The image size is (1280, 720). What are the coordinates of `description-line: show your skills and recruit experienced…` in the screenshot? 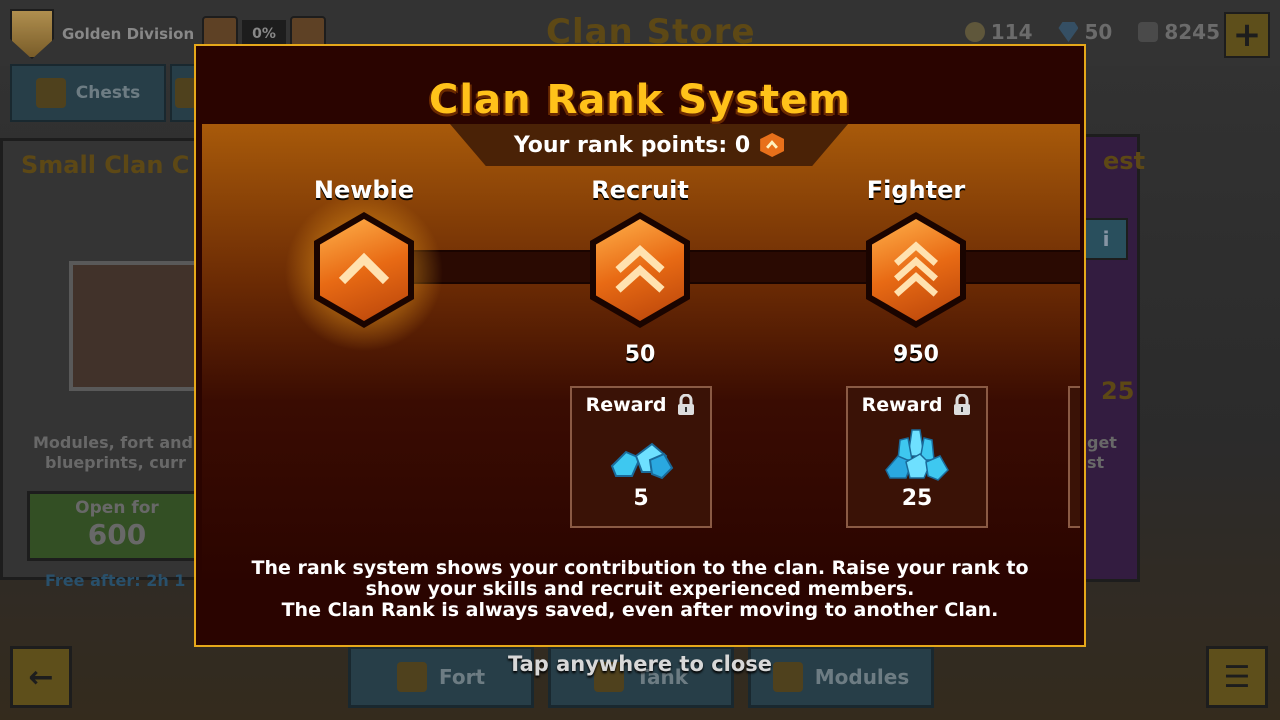 It's located at (640, 589).